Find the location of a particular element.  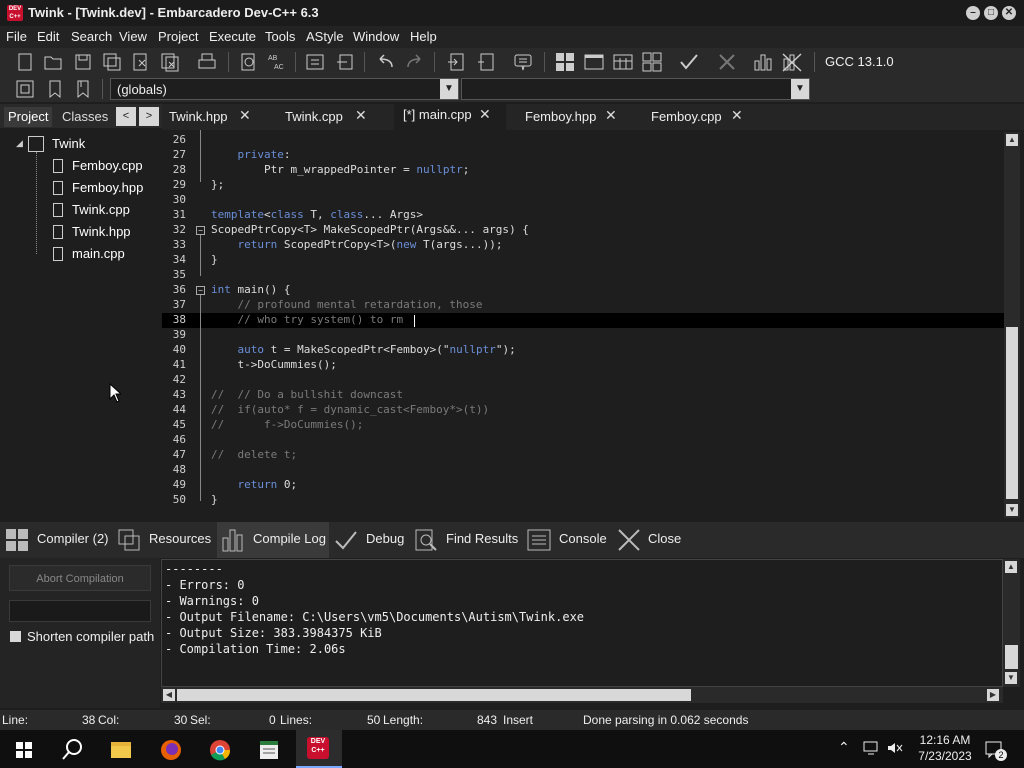

rebuild-all-icon is located at coordinates (652, 62).